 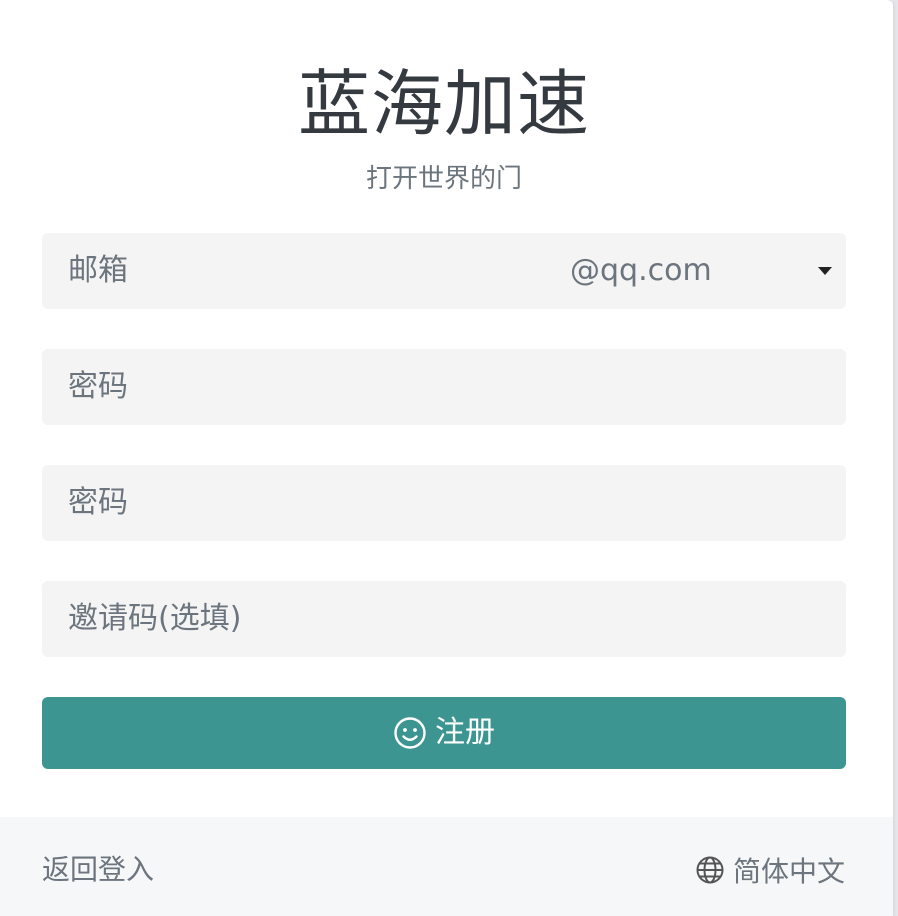 What do you see at coordinates (444, 387) in the screenshot?
I see `password-field: 密码` at bounding box center [444, 387].